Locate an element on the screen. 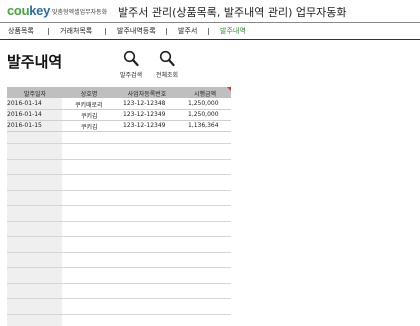 This screenshot has height=326, width=420. coukey-logo: coukey is located at coordinates (28, 10).